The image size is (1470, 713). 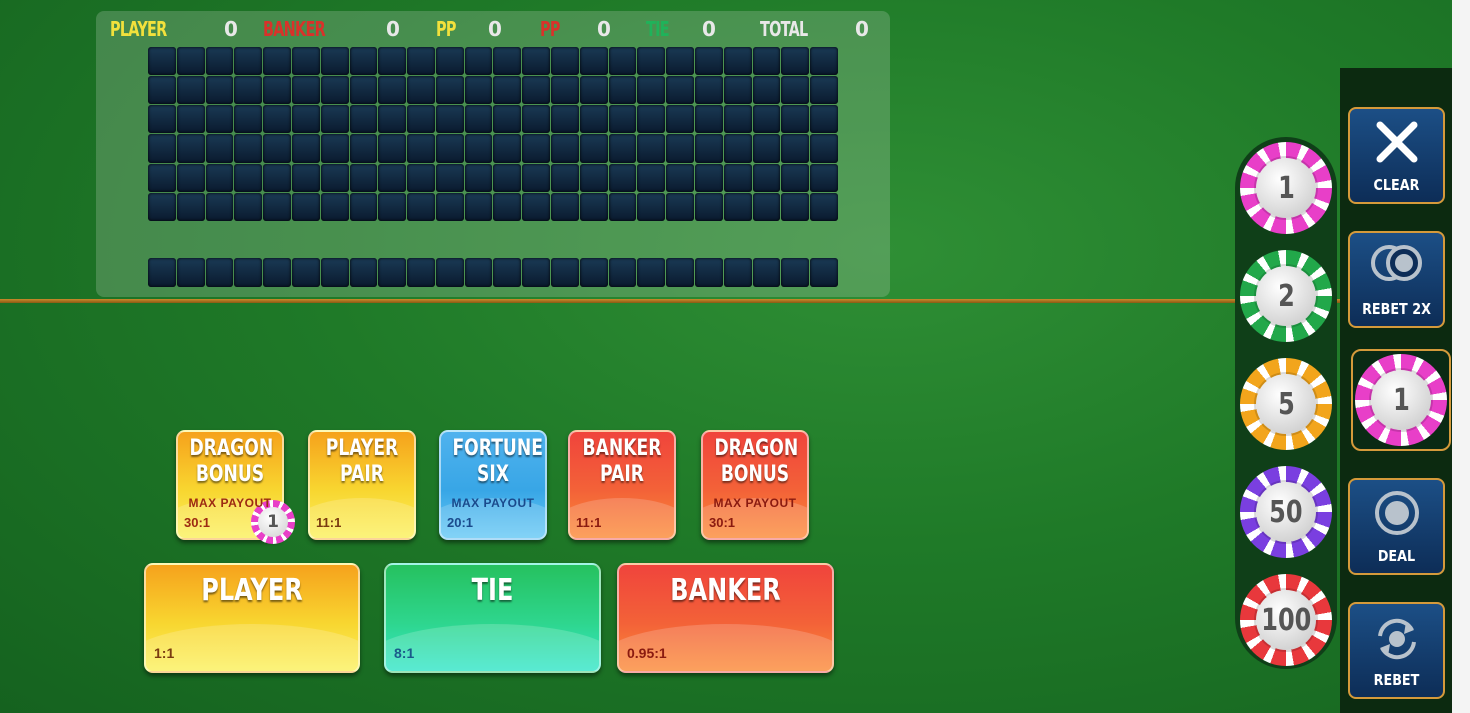 I want to click on rebet-button: REBET, so click(x=1396, y=650).